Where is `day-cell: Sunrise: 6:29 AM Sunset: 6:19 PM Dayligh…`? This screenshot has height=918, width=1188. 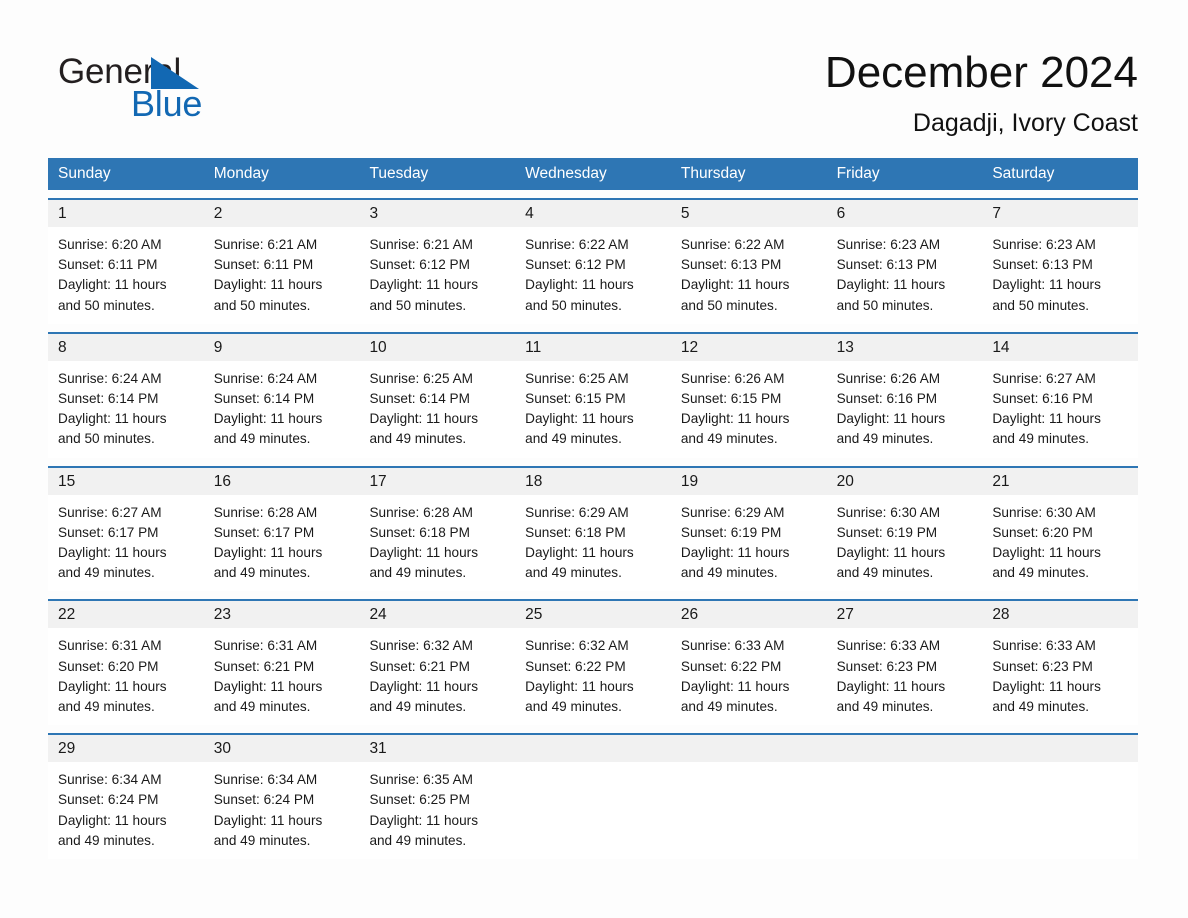
day-cell: Sunrise: 6:29 AM Sunset: 6:19 PM Dayligh… is located at coordinates (749, 543).